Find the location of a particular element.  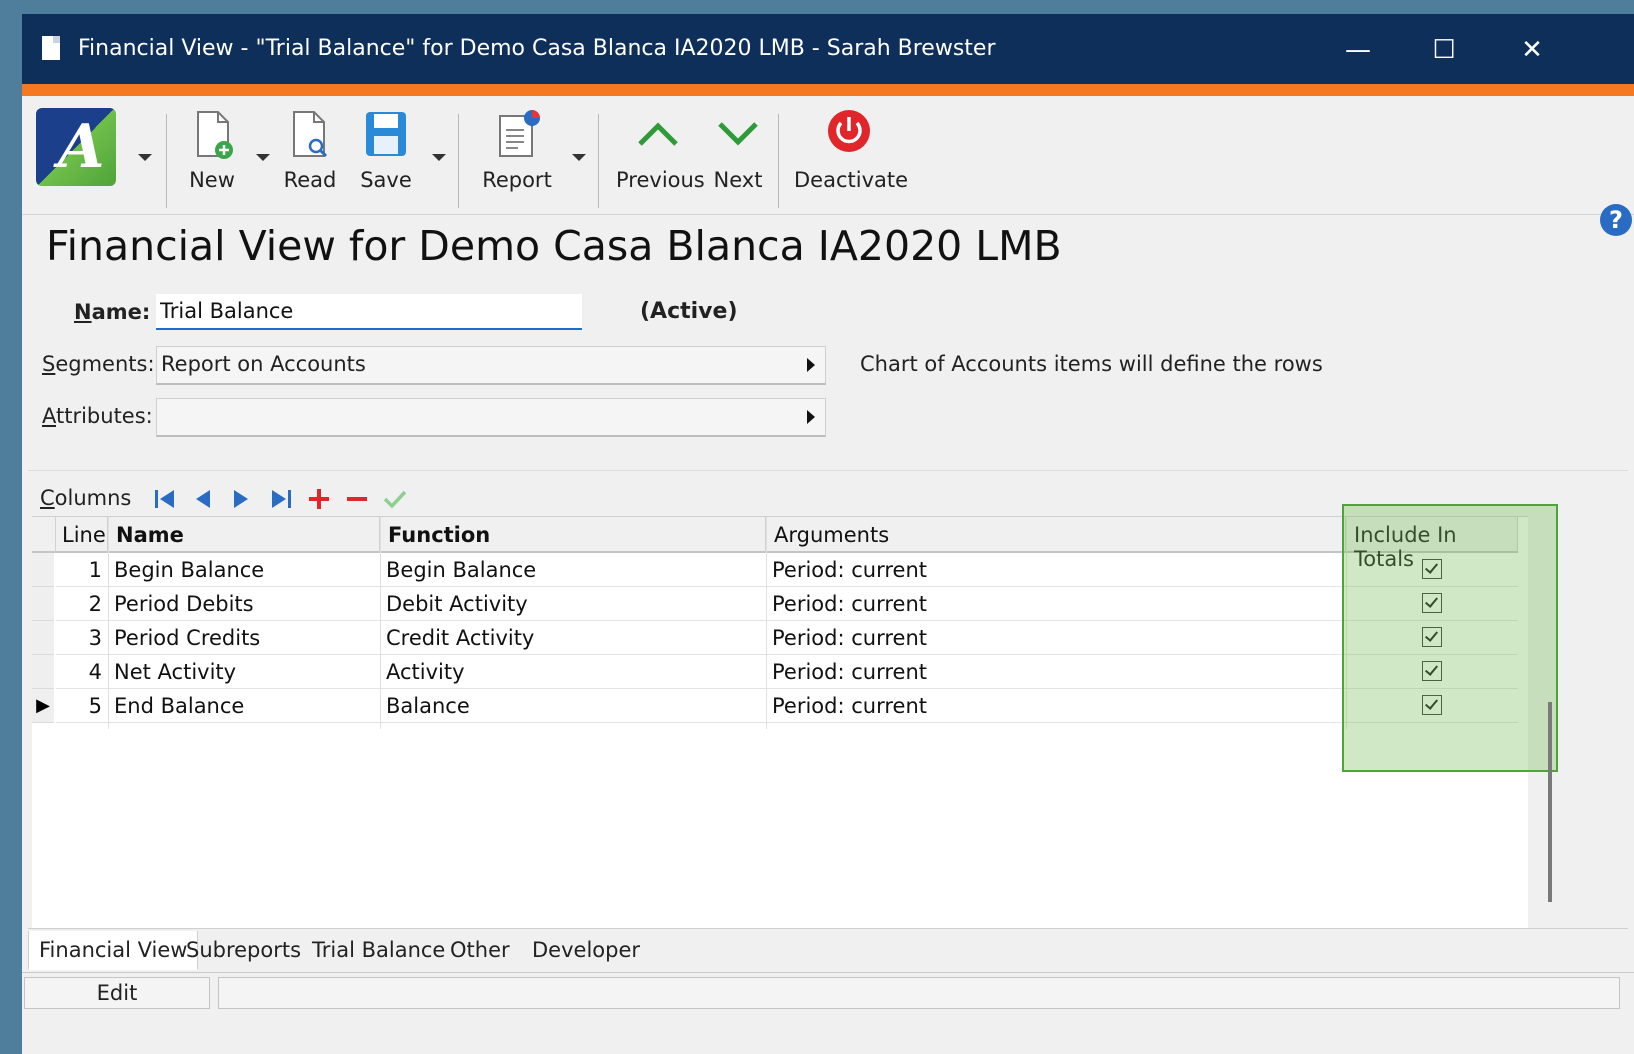

save-menu-caret-icon is located at coordinates (439, 157).